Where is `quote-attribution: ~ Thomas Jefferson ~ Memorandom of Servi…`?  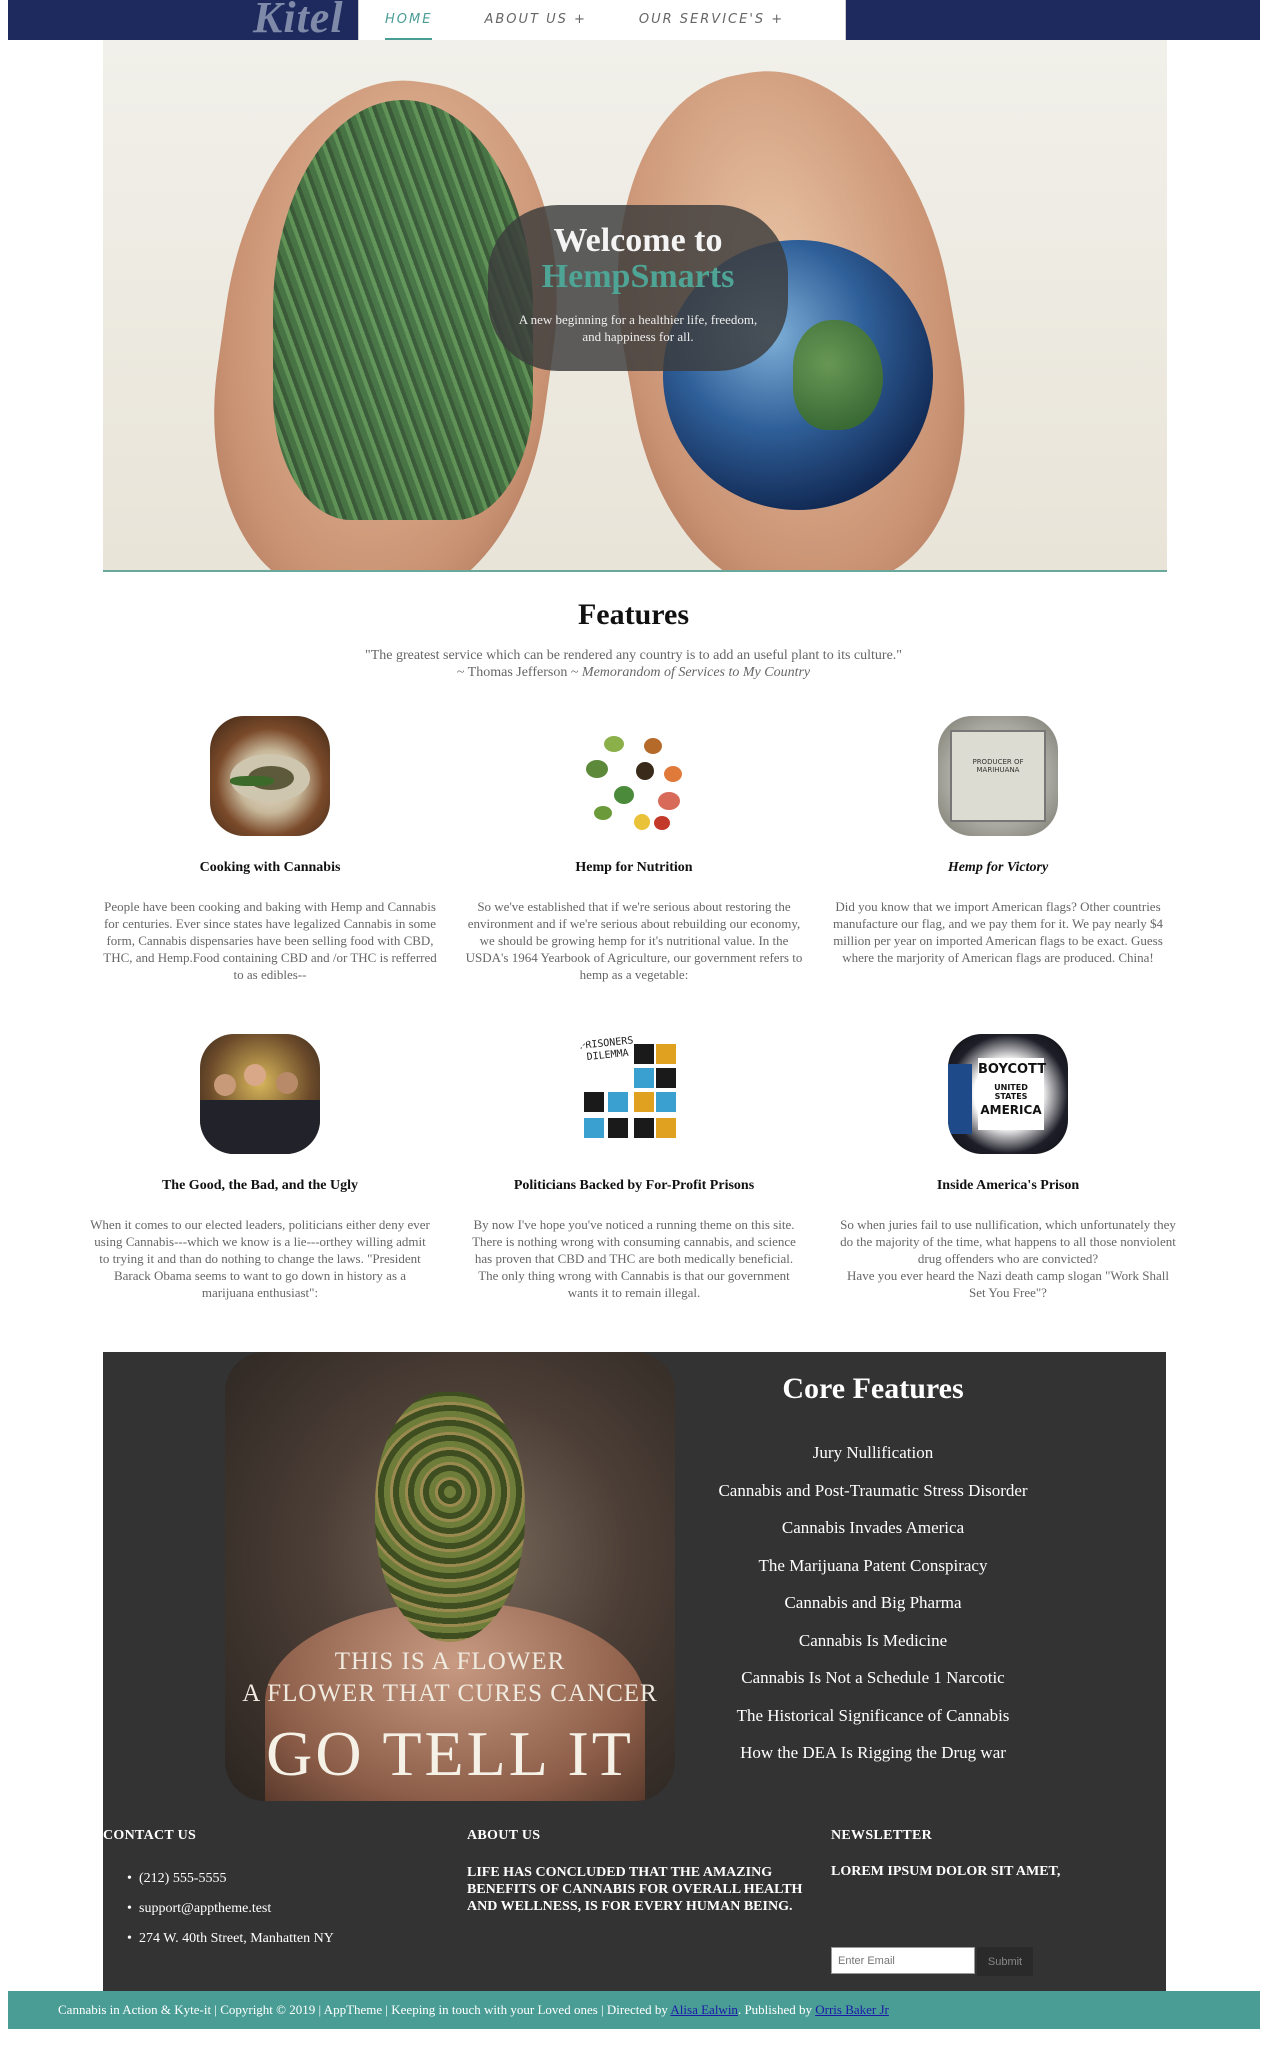
quote-attribution: ~ Thomas Jefferson ~ Memorandom of Servi… is located at coordinates (633, 672).